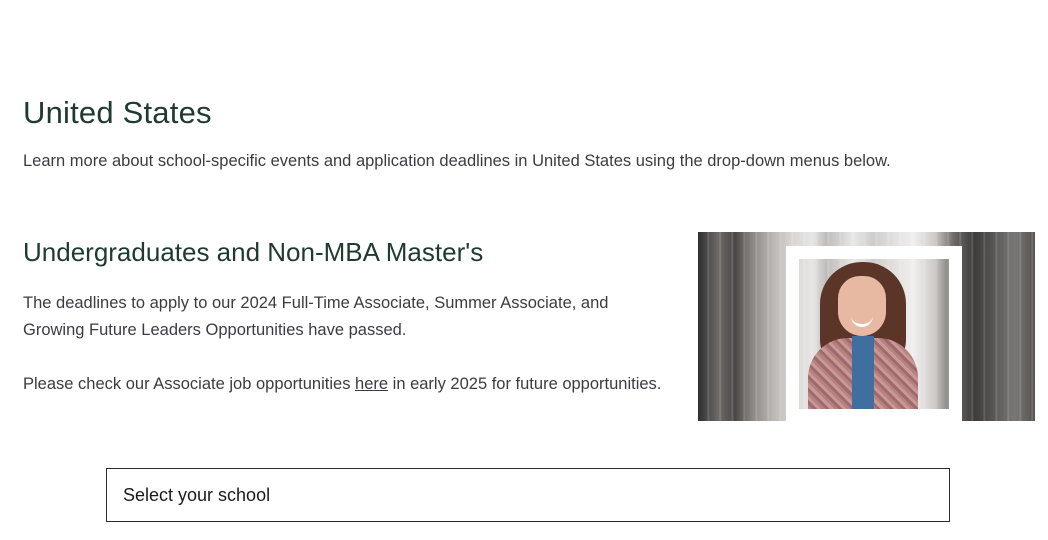 The height and width of the screenshot is (540, 1048). What do you see at coordinates (371, 384) in the screenshot?
I see `here-link: here` at bounding box center [371, 384].